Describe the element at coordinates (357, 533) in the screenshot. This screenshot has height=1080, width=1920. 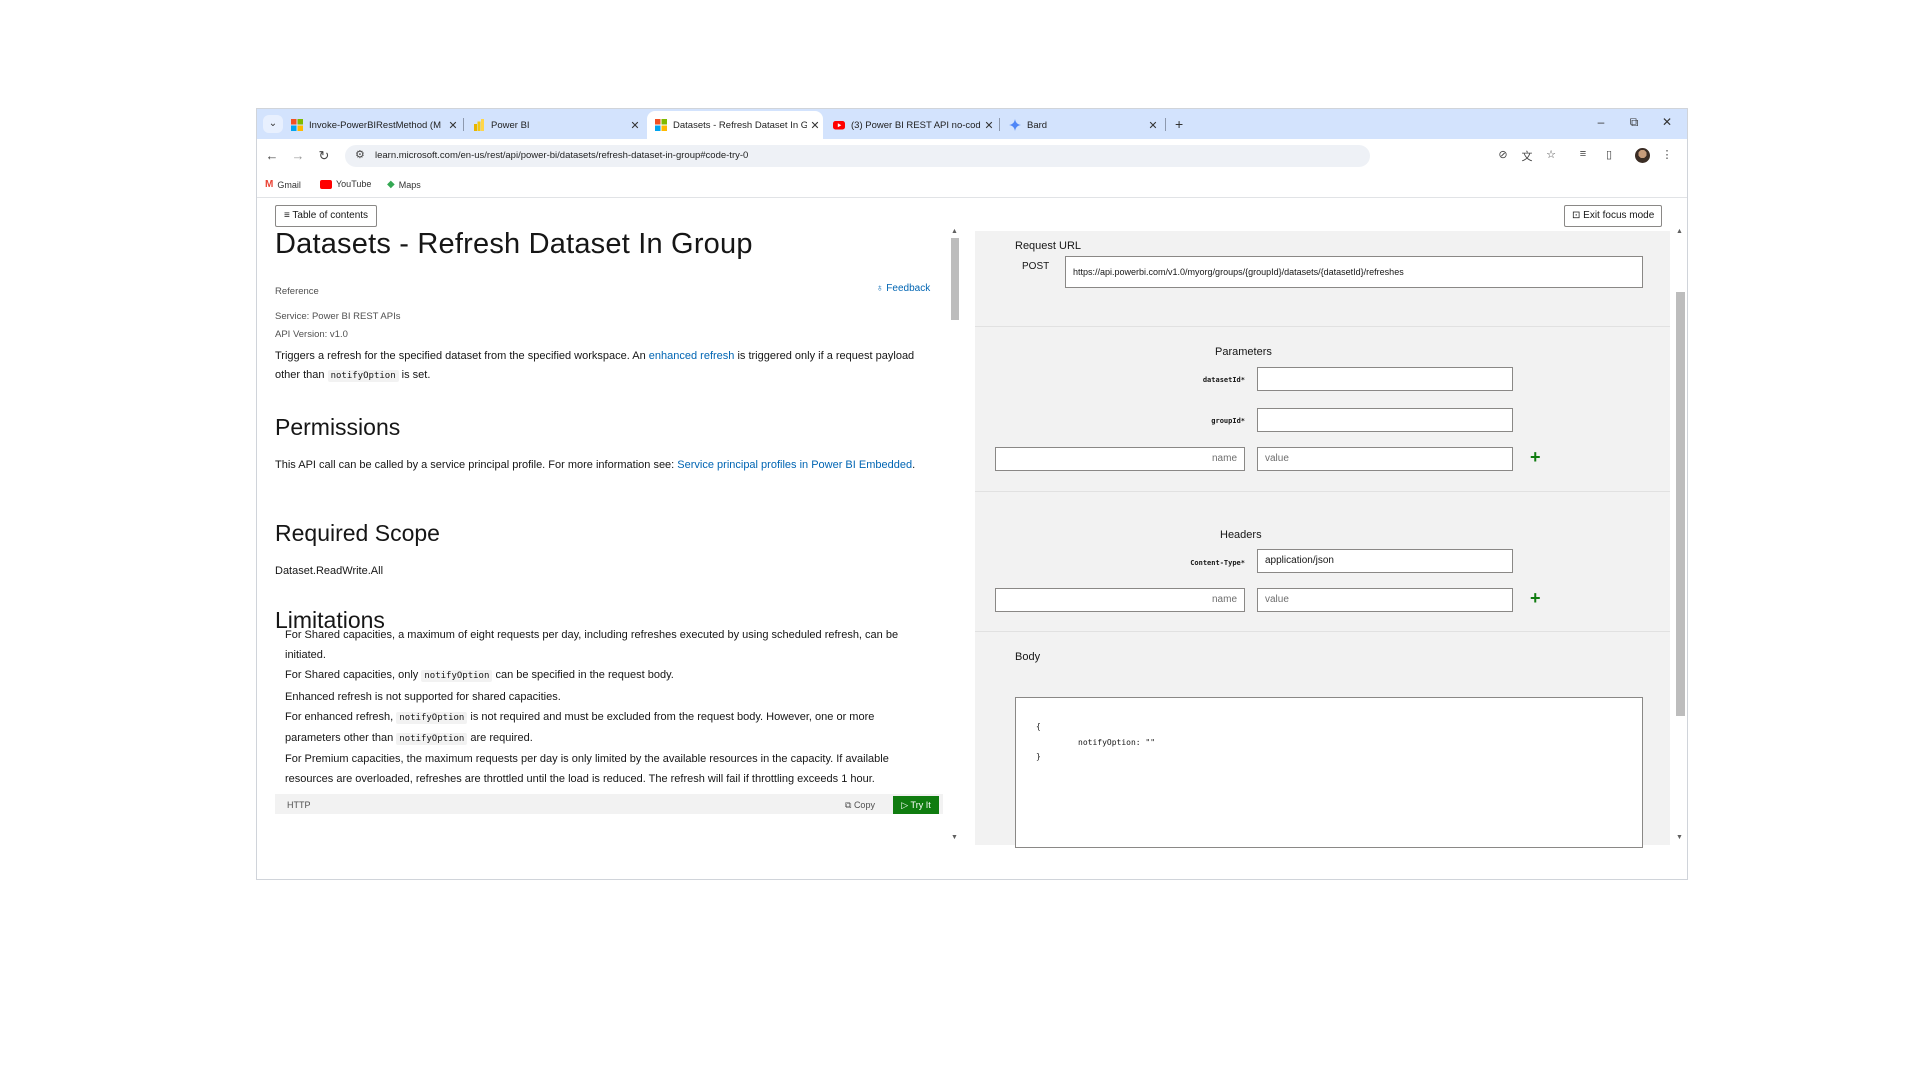
I see `required-scope-heading: Required Scope` at that location.